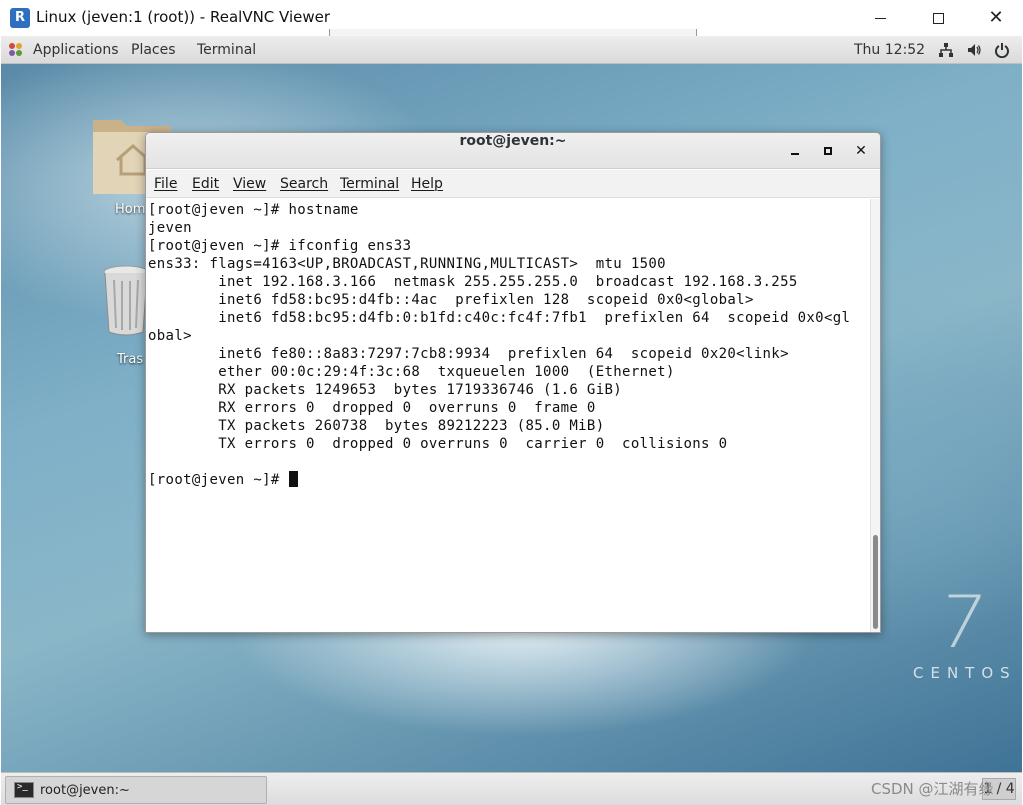 Image resolution: width=1023 pixels, height=805 pixels. Describe the element at coordinates (170, 336) in the screenshot. I see `terminal-line: obal>` at that location.